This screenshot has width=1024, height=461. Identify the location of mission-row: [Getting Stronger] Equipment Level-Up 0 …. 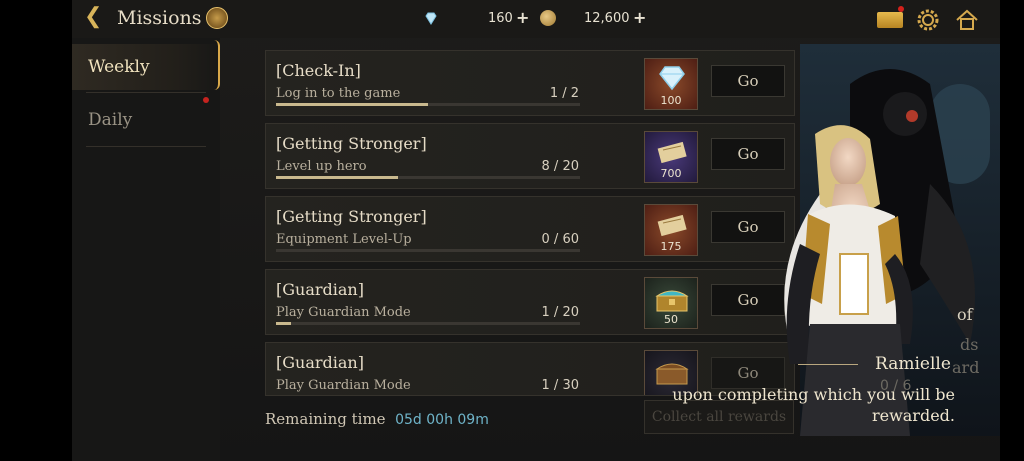
(530, 229).